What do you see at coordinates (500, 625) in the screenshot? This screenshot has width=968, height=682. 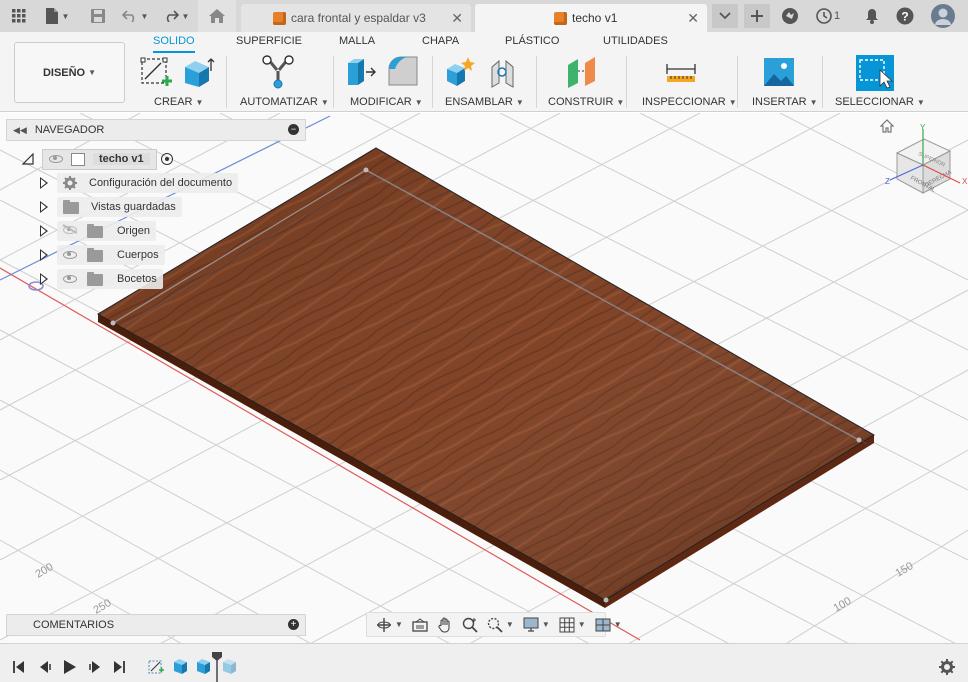 I see `fit-icon: ▼` at bounding box center [500, 625].